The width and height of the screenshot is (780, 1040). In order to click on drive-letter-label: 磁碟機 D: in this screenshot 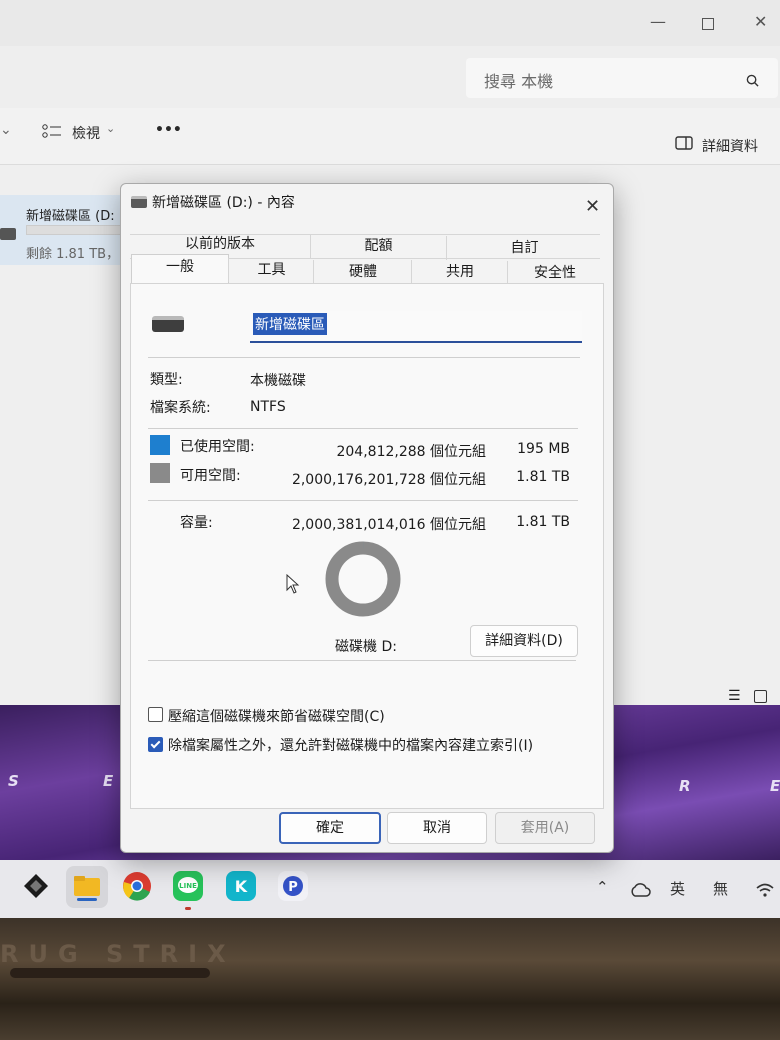, I will do `click(366, 647)`.